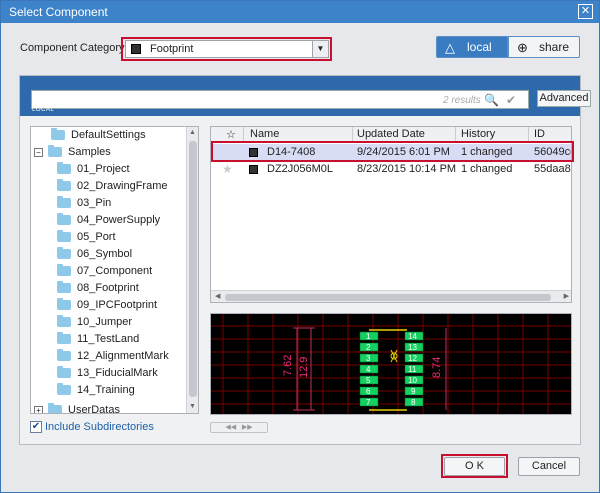 The width and height of the screenshot is (600, 493). What do you see at coordinates (549, 466) in the screenshot?
I see `cancel-button: Cancel` at bounding box center [549, 466].